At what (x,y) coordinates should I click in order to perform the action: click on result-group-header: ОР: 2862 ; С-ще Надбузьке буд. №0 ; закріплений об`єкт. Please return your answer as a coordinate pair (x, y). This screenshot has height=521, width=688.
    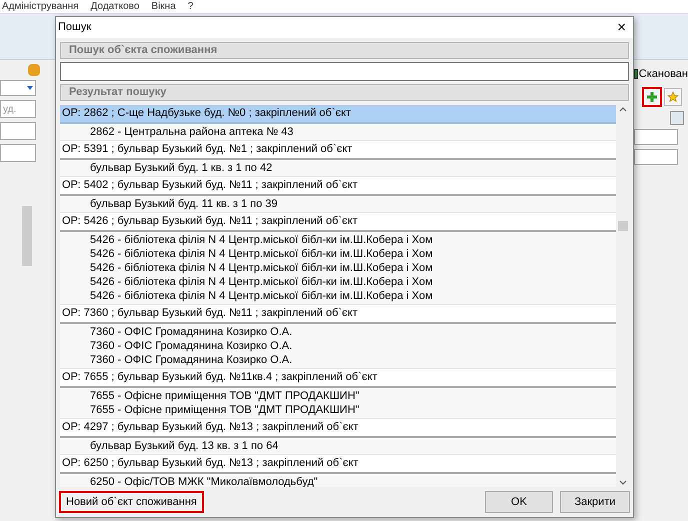
    Looking at the image, I should click on (338, 114).